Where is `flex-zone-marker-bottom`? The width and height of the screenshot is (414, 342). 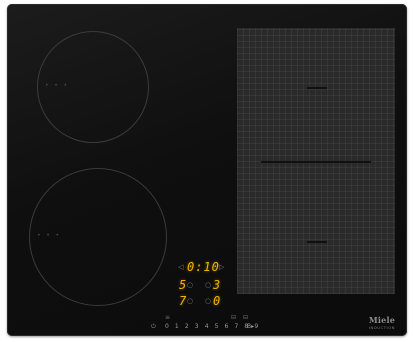
flex-zone-marker-bottom is located at coordinates (317, 242).